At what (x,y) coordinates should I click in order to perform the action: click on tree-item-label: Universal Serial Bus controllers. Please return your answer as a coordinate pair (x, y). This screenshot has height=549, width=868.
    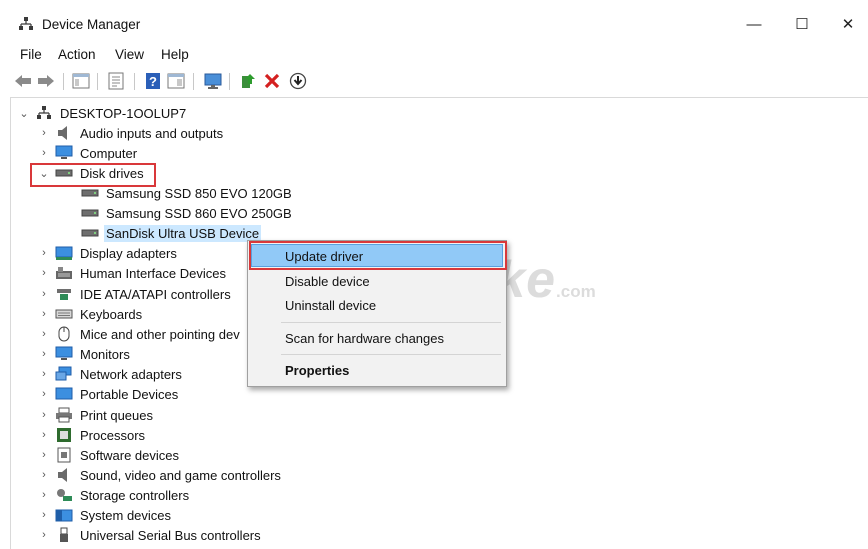
    Looking at the image, I should click on (170, 535).